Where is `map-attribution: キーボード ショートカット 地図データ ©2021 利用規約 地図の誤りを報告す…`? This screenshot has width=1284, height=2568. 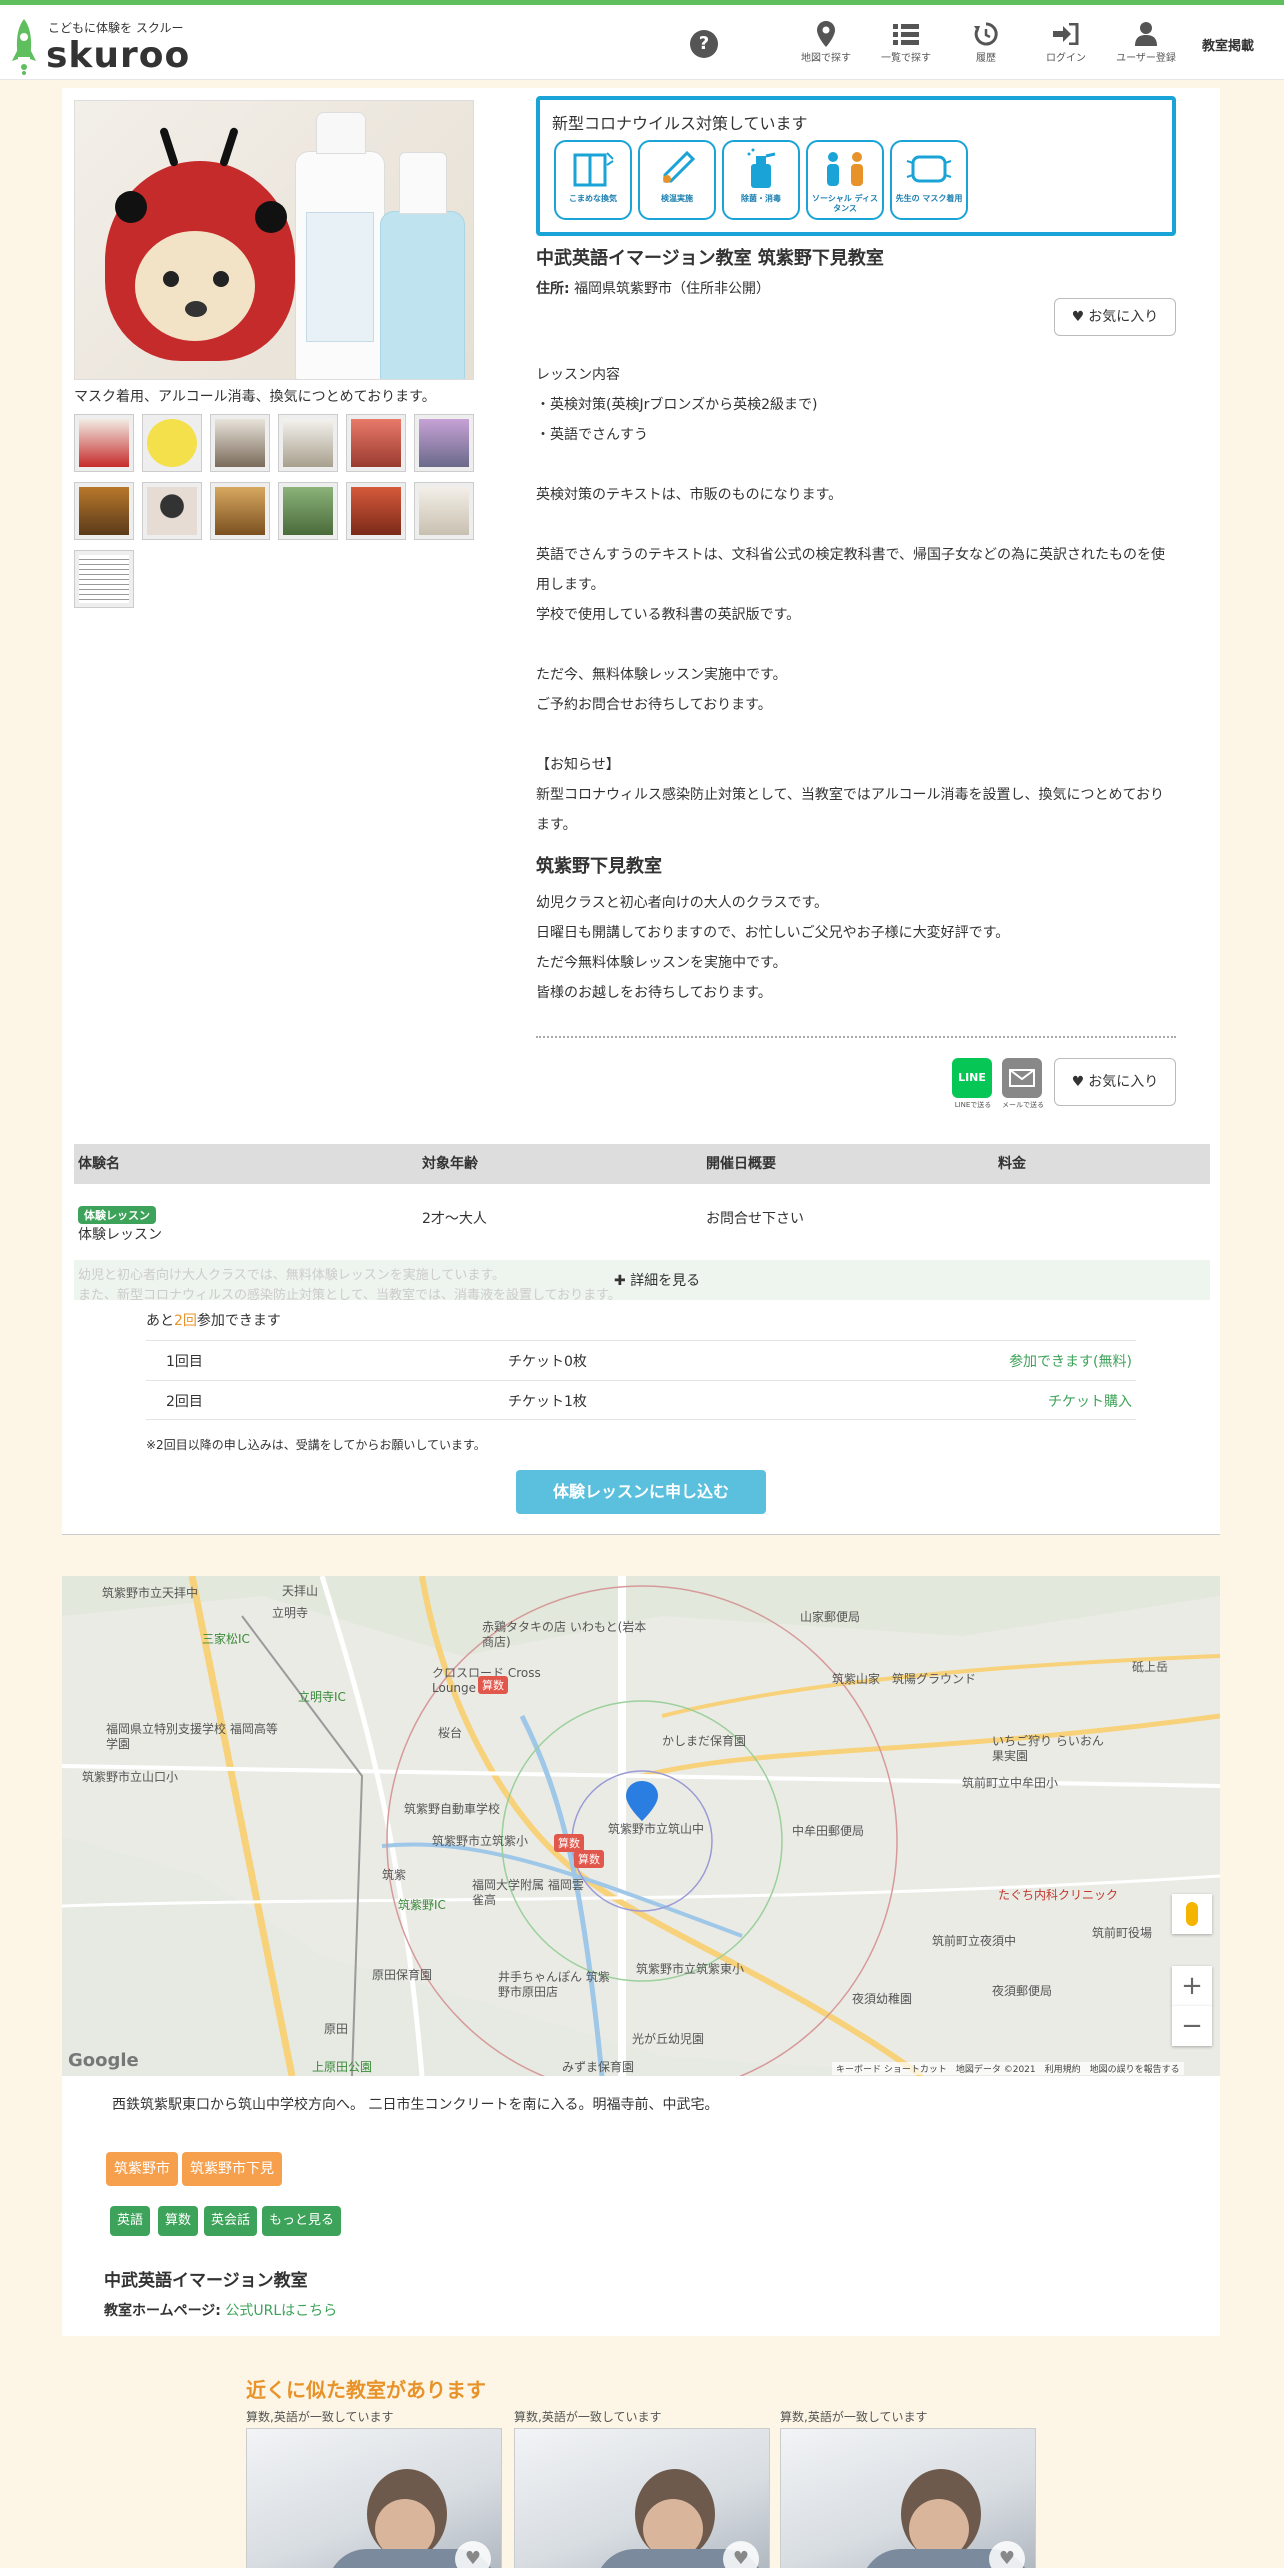
map-attribution: キーボード ショートカット 地図データ ©2021 利用規約 地図の誤りを報告す… is located at coordinates (1008, 2068).